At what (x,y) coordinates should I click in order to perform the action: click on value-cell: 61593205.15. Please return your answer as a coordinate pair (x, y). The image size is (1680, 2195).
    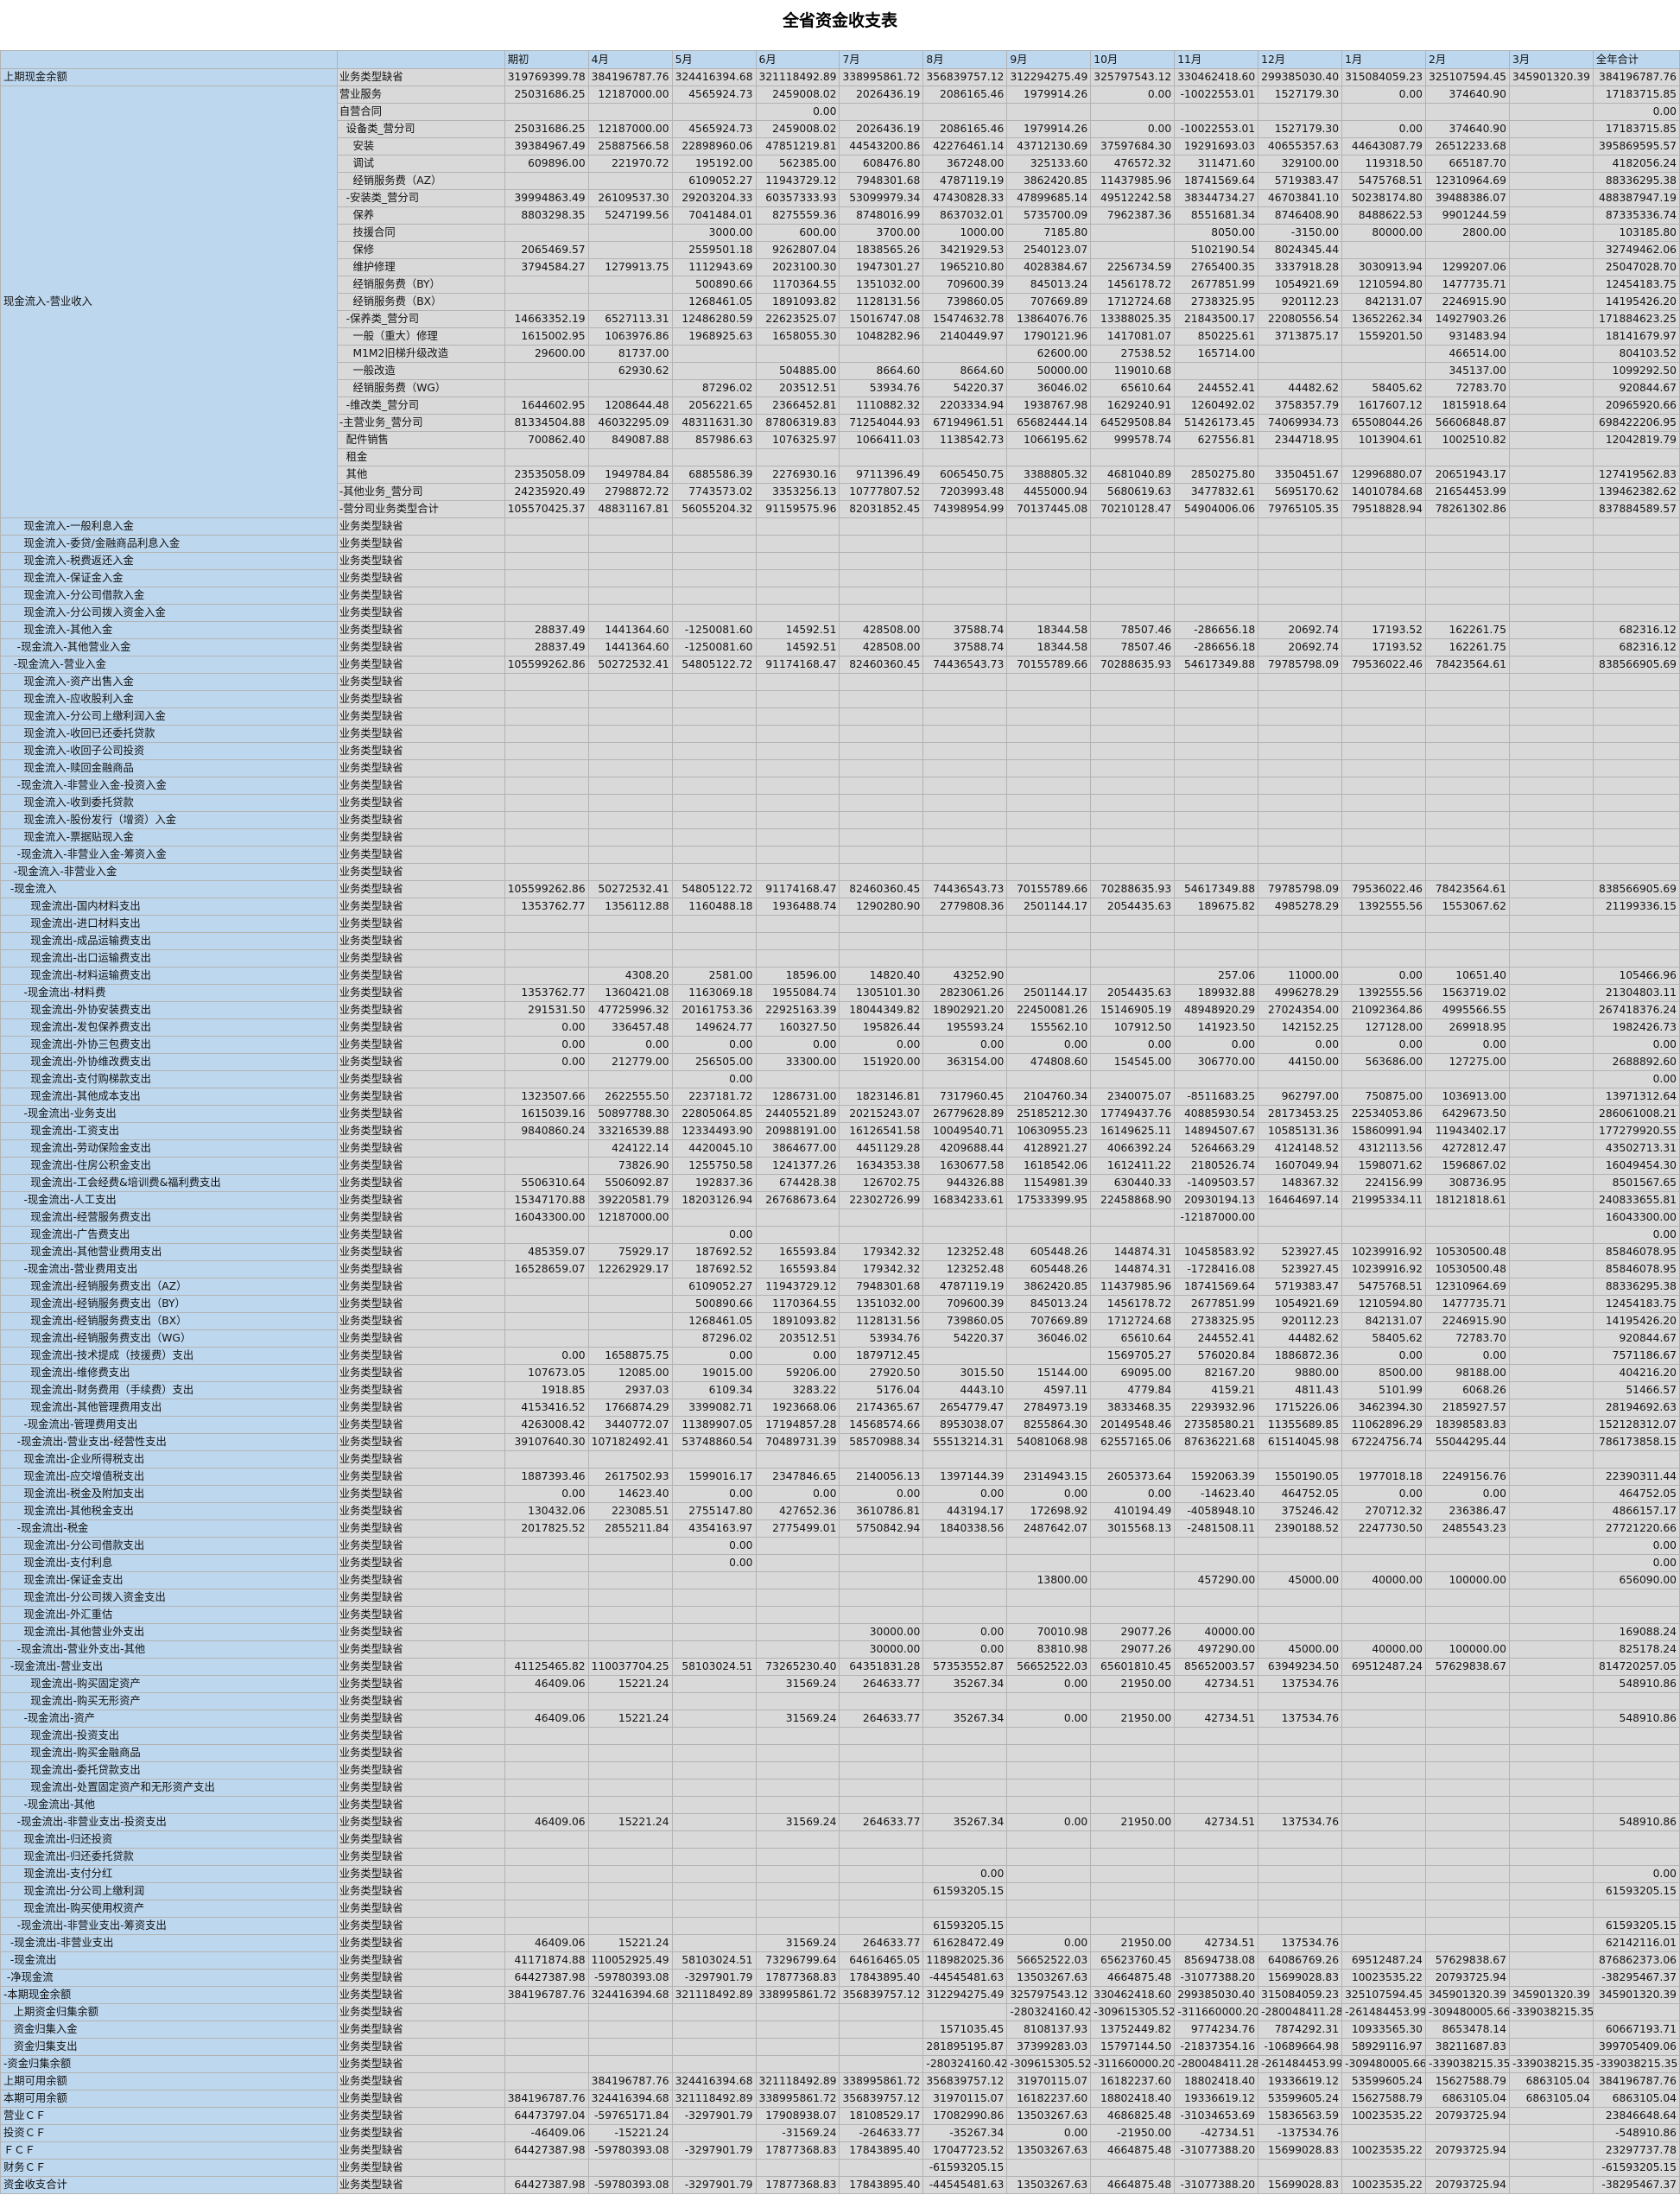
    Looking at the image, I should click on (1636, 1891).